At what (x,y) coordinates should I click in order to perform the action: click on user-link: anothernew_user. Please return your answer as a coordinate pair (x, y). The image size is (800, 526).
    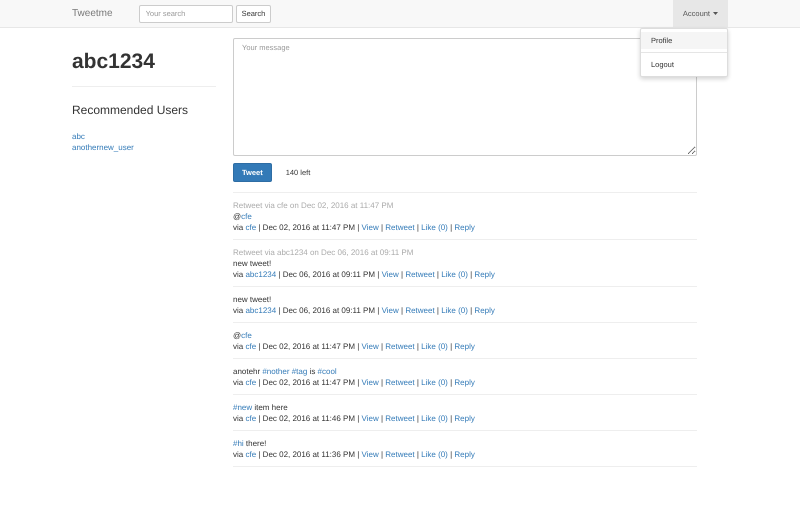
    Looking at the image, I should click on (144, 147).